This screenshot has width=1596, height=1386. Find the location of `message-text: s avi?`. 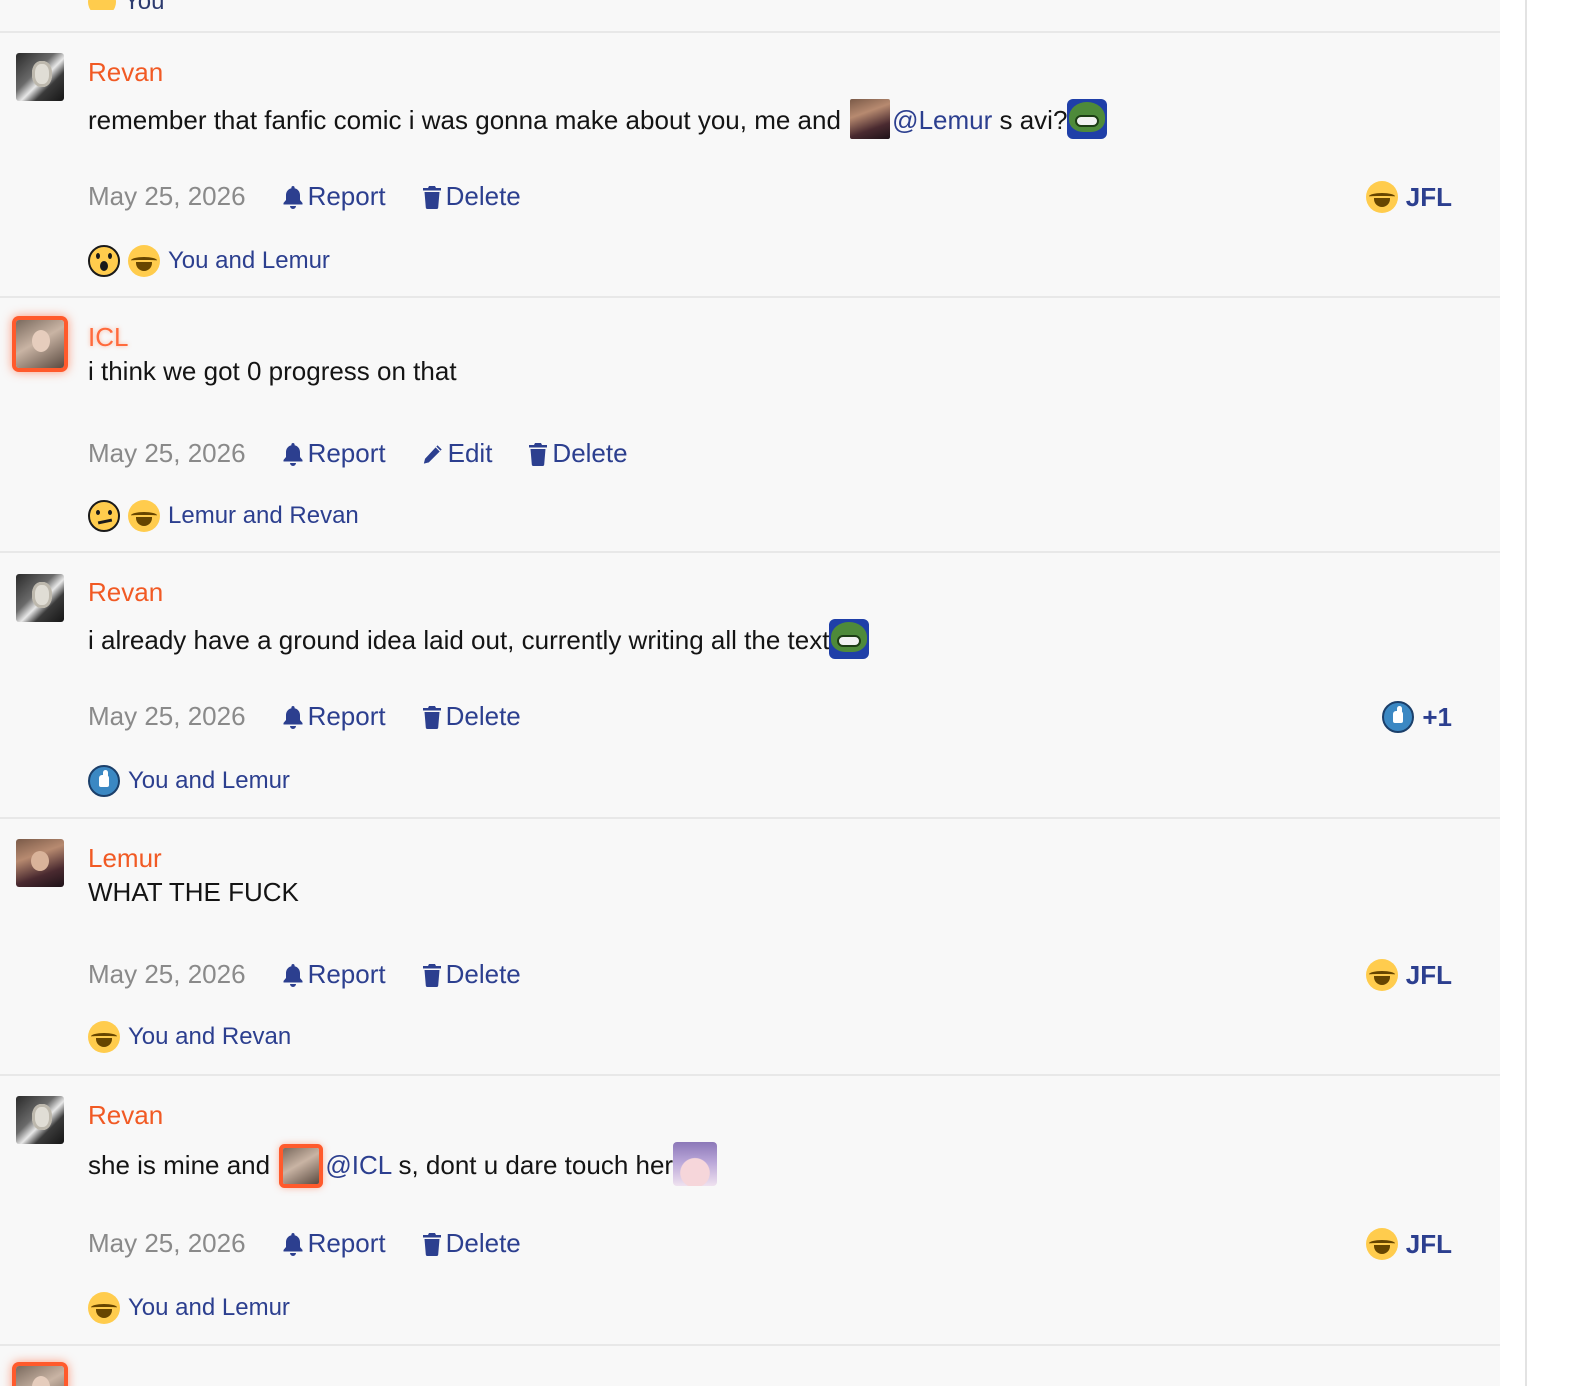

message-text: s avi? is located at coordinates (1030, 120).